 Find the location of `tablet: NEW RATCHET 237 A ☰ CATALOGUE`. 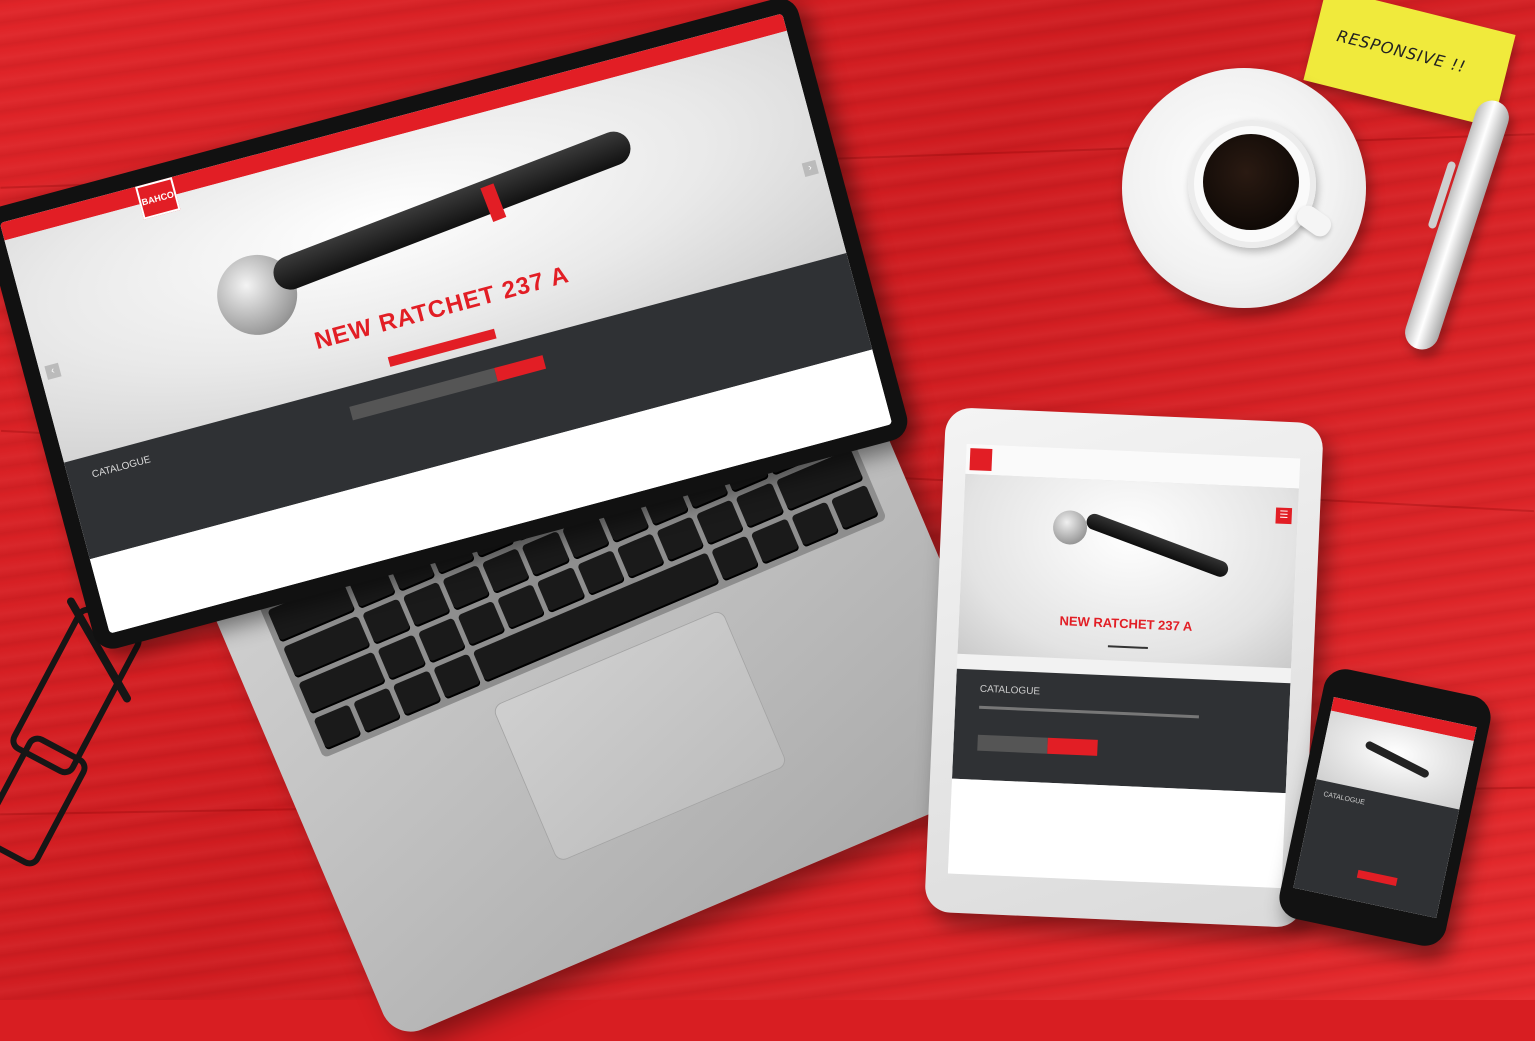

tablet: NEW RATCHET 237 A ☰ CATALOGUE is located at coordinates (1124, 667).